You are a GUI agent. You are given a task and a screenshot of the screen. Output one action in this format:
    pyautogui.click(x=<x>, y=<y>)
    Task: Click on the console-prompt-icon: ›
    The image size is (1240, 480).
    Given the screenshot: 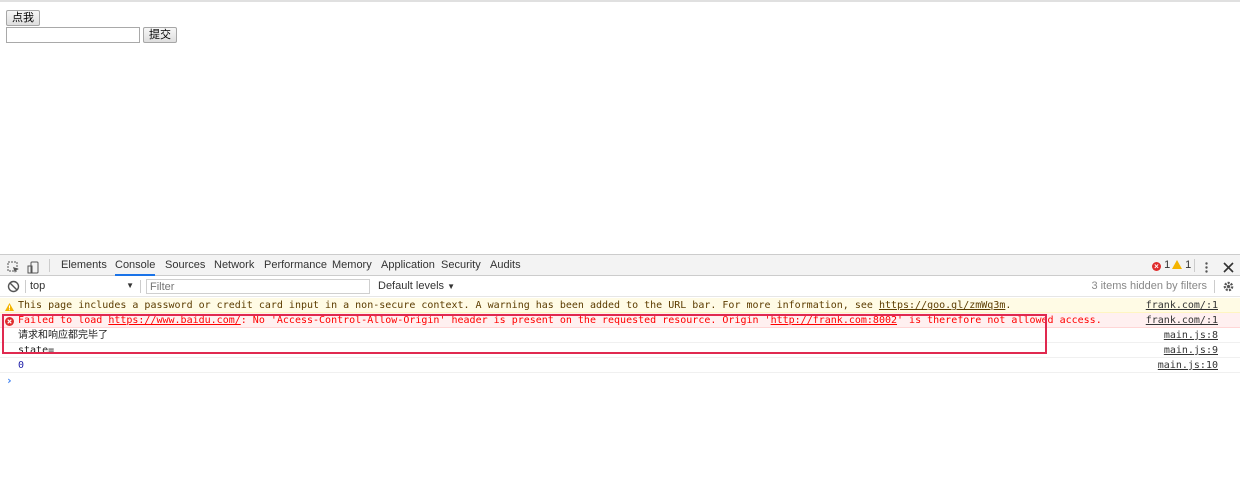 What is the action you would take?
    pyautogui.click(x=9, y=380)
    